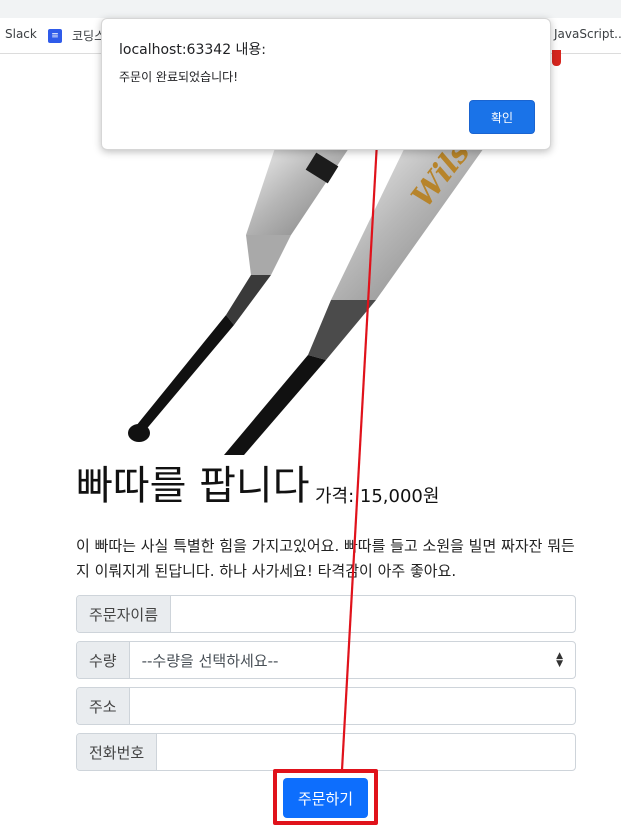 This screenshot has height=839, width=621. I want to click on alert-title: localhost:63342 내용:, so click(193, 50).